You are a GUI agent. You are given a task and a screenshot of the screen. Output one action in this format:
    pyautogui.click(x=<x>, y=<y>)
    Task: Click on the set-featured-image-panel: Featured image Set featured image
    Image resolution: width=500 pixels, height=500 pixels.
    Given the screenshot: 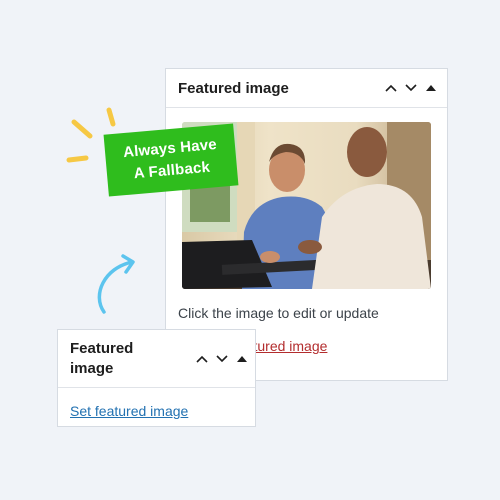 What is the action you would take?
    pyautogui.click(x=156, y=378)
    